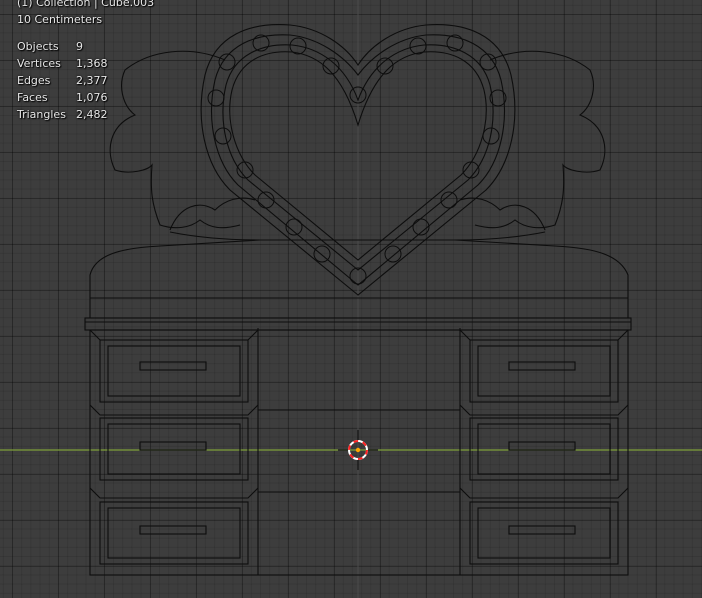 Image resolution: width=702 pixels, height=598 pixels. Describe the element at coordinates (62, 97) in the screenshot. I see `stat-row: Faces 1,076` at that location.